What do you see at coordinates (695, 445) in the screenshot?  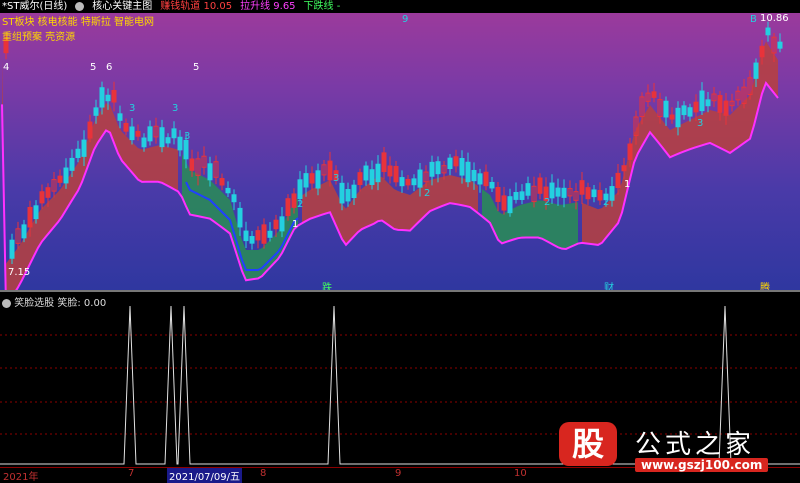 I see `logo-name: 公式之家` at bounding box center [695, 445].